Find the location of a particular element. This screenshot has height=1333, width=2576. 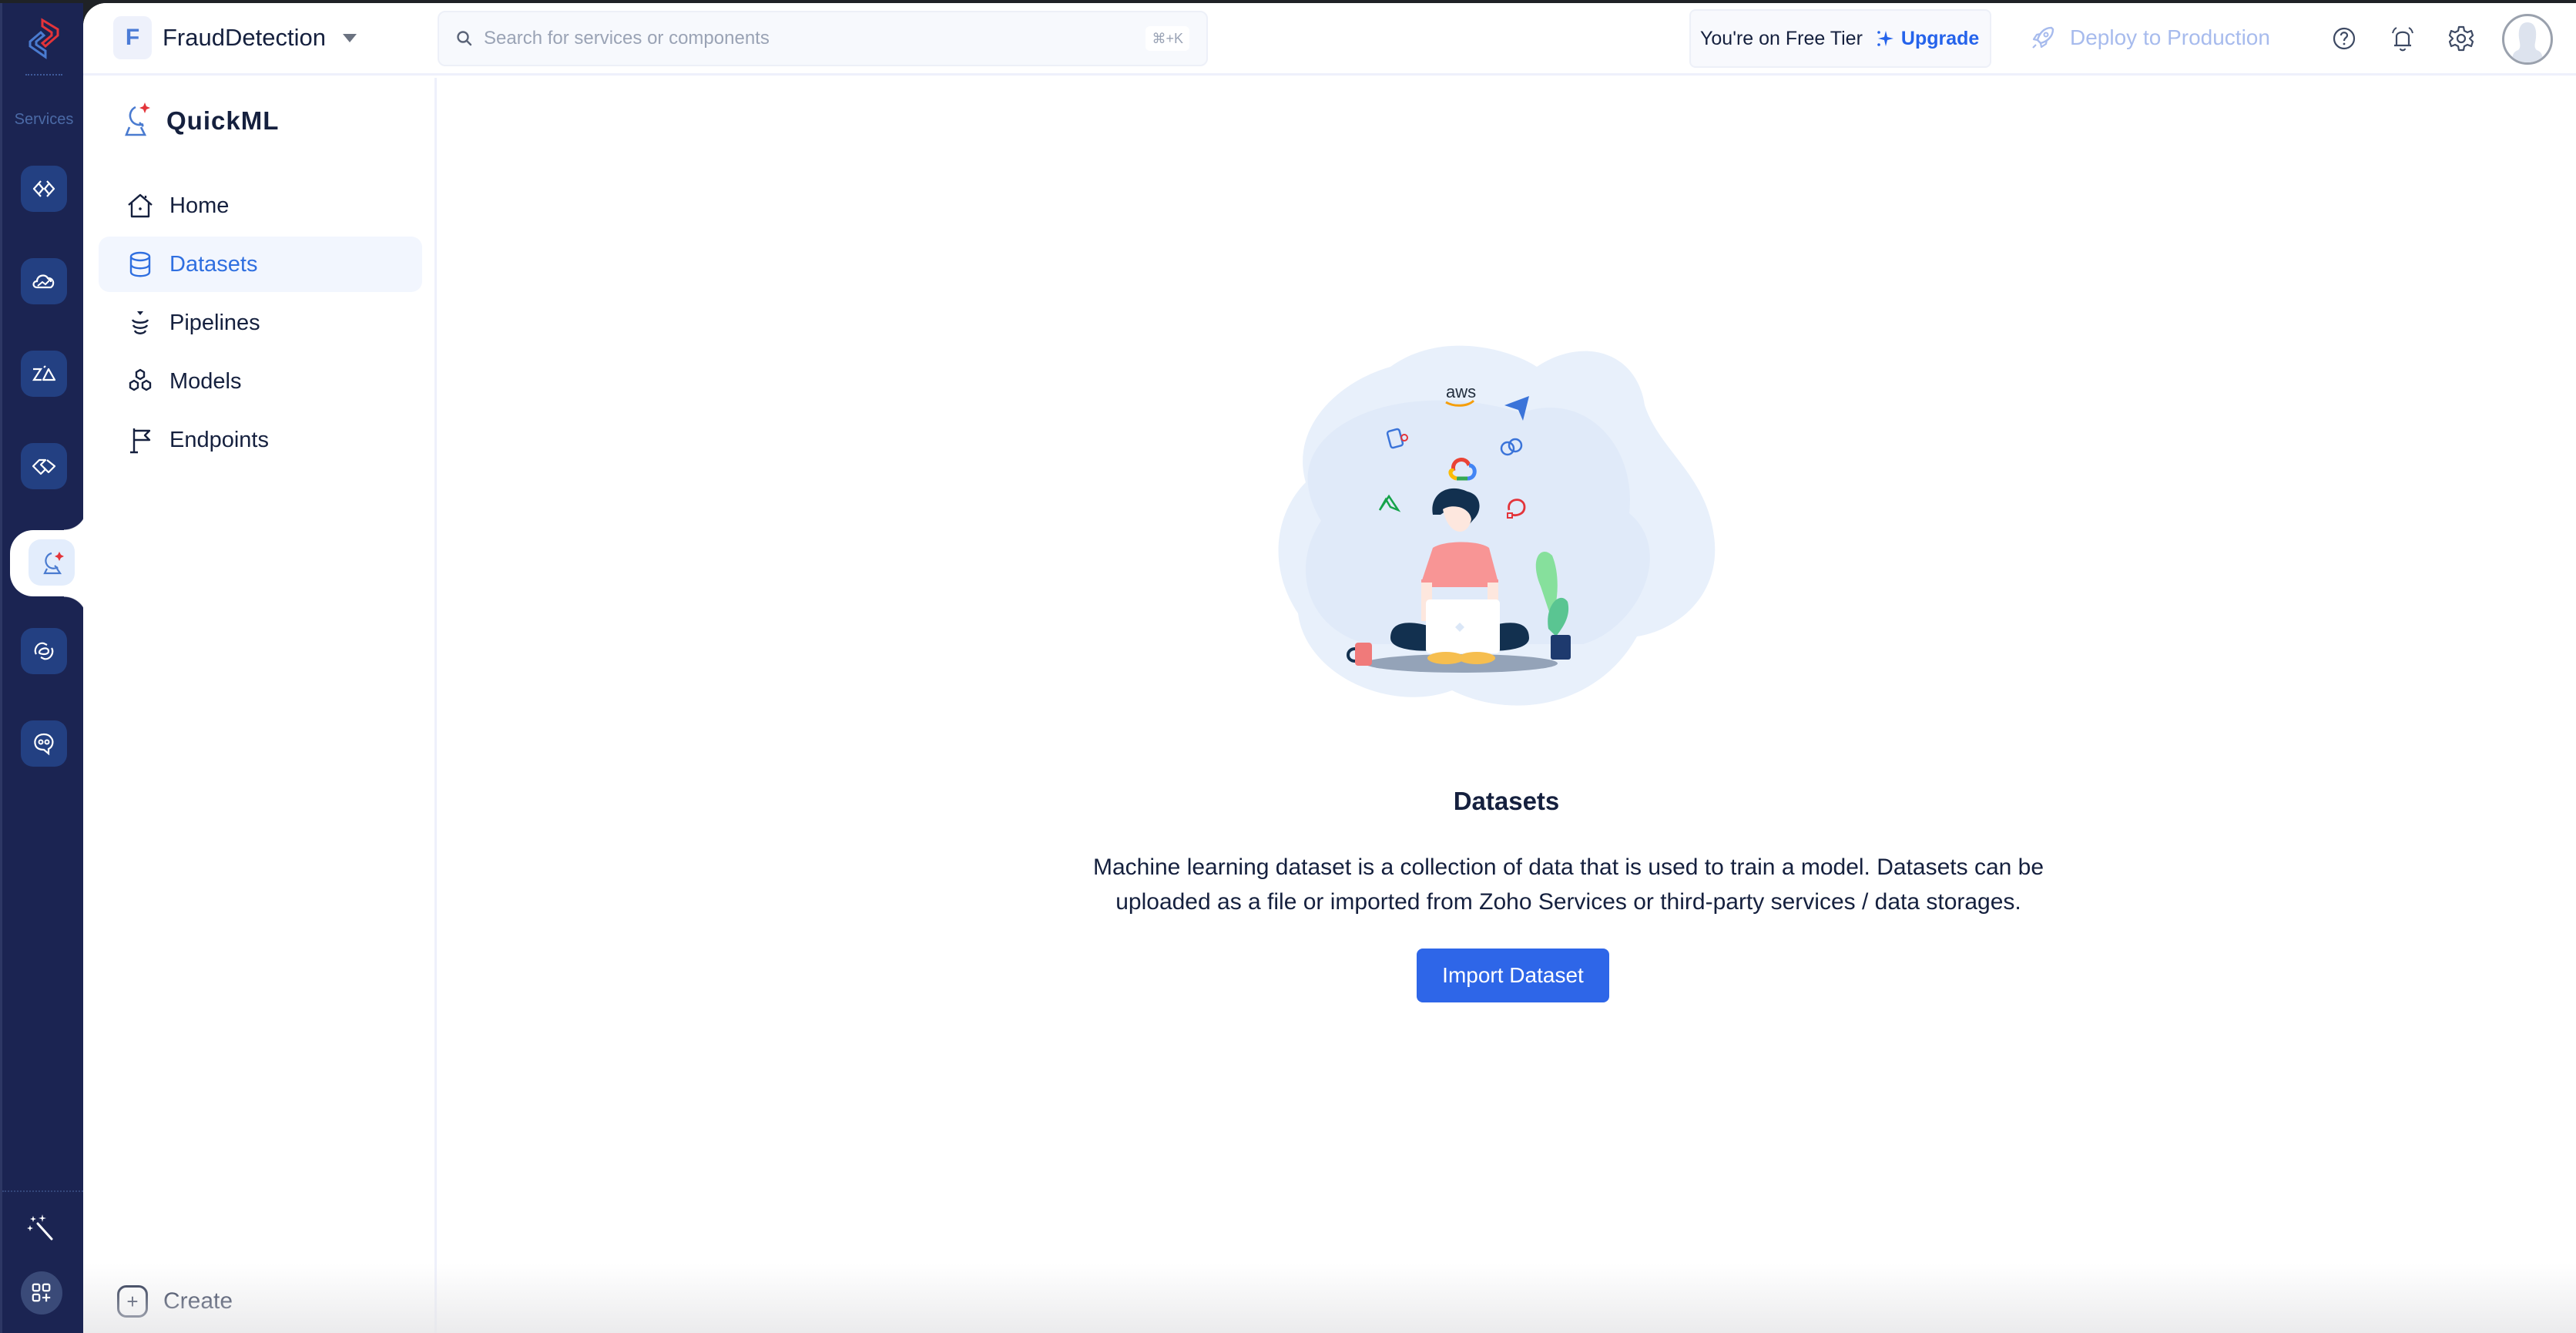

rail-active-indicator is located at coordinates (48, 563).